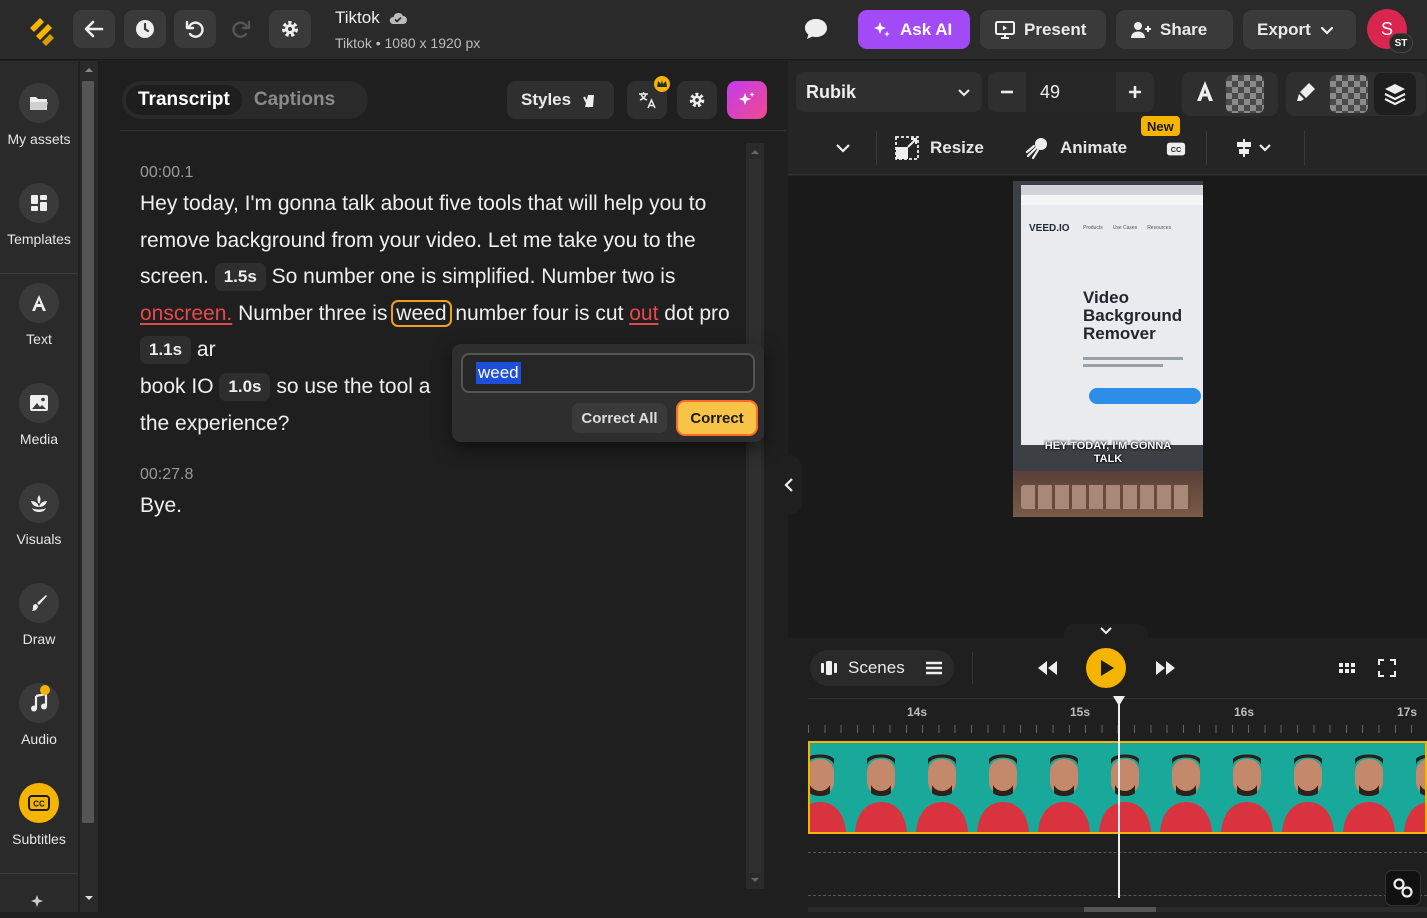 Image resolution: width=1427 pixels, height=918 pixels. I want to click on font-size-input: 49, so click(1071, 92).